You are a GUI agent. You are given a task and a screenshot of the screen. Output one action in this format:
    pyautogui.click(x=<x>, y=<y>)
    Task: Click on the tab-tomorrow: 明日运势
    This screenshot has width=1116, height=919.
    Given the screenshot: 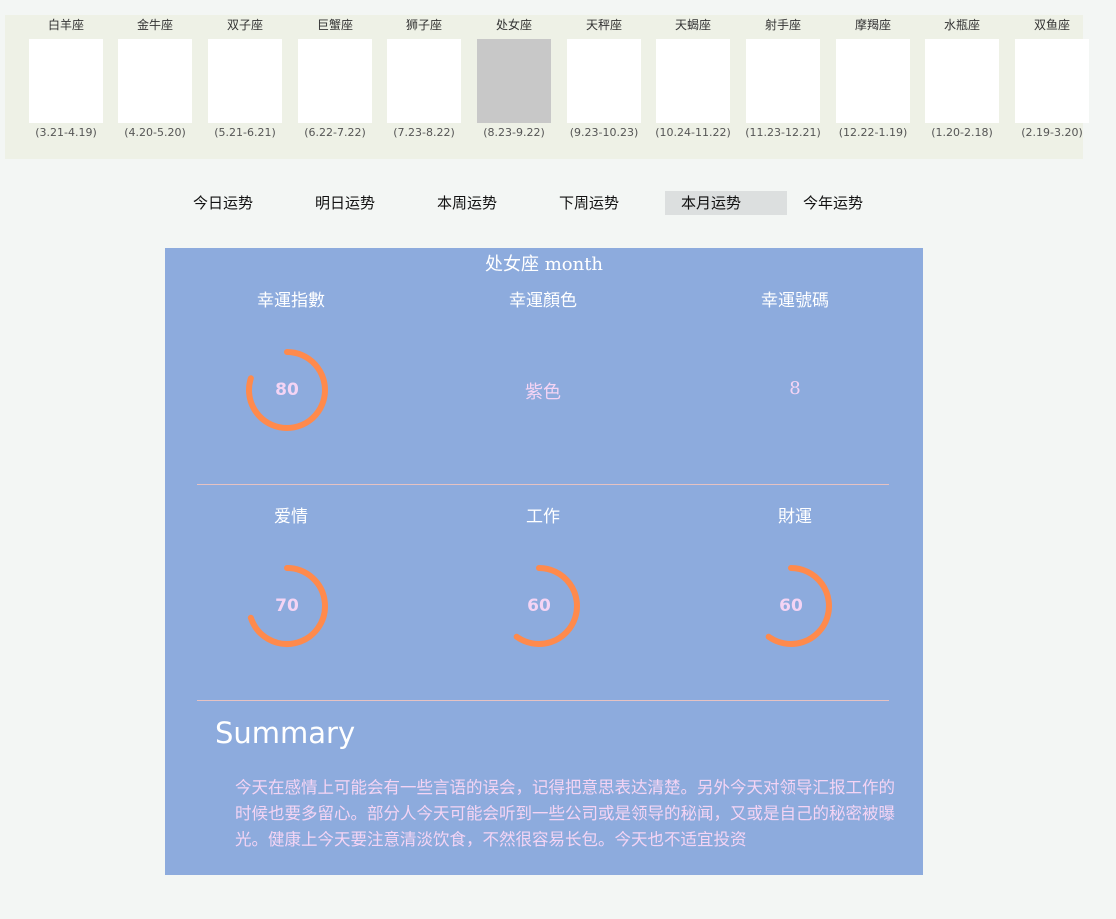 What is the action you would take?
    pyautogui.click(x=360, y=203)
    